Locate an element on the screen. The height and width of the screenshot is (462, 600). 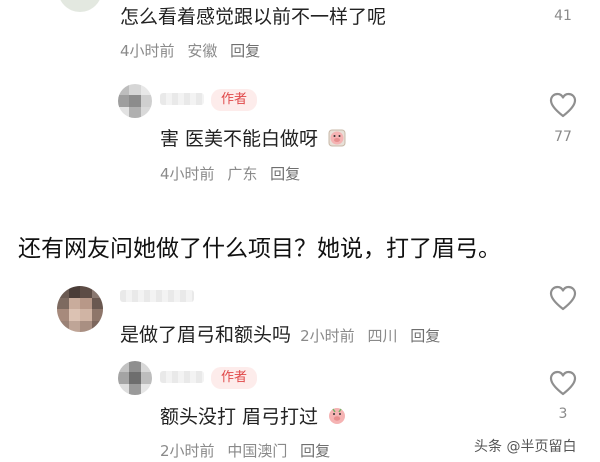
like-count: 77 is located at coordinates (563, 137).